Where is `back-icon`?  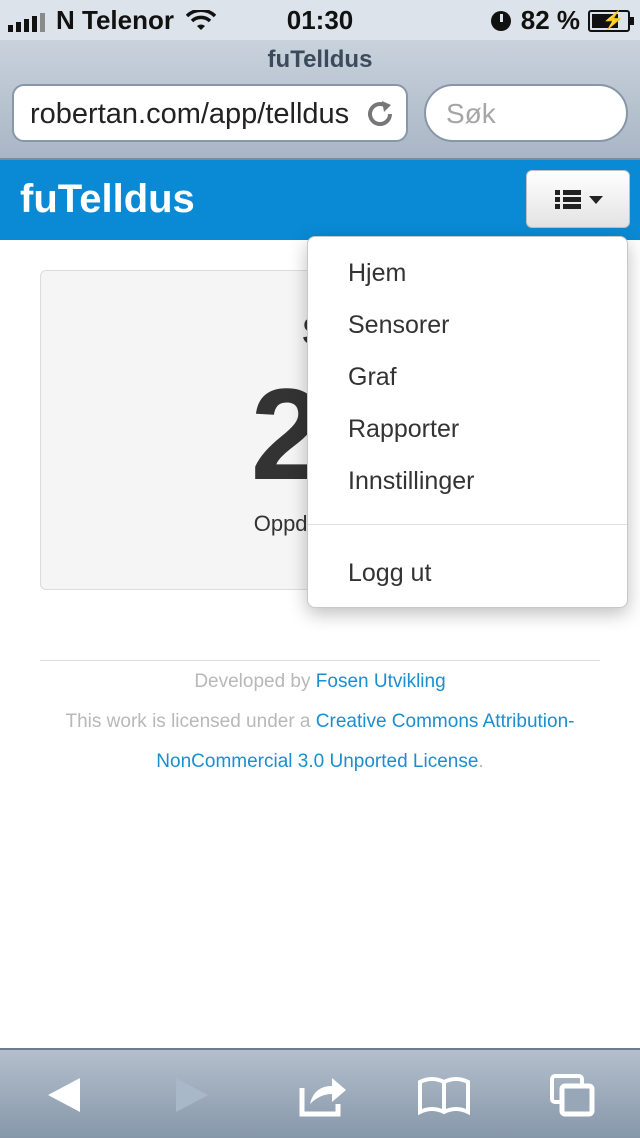
back-icon is located at coordinates (64, 1095).